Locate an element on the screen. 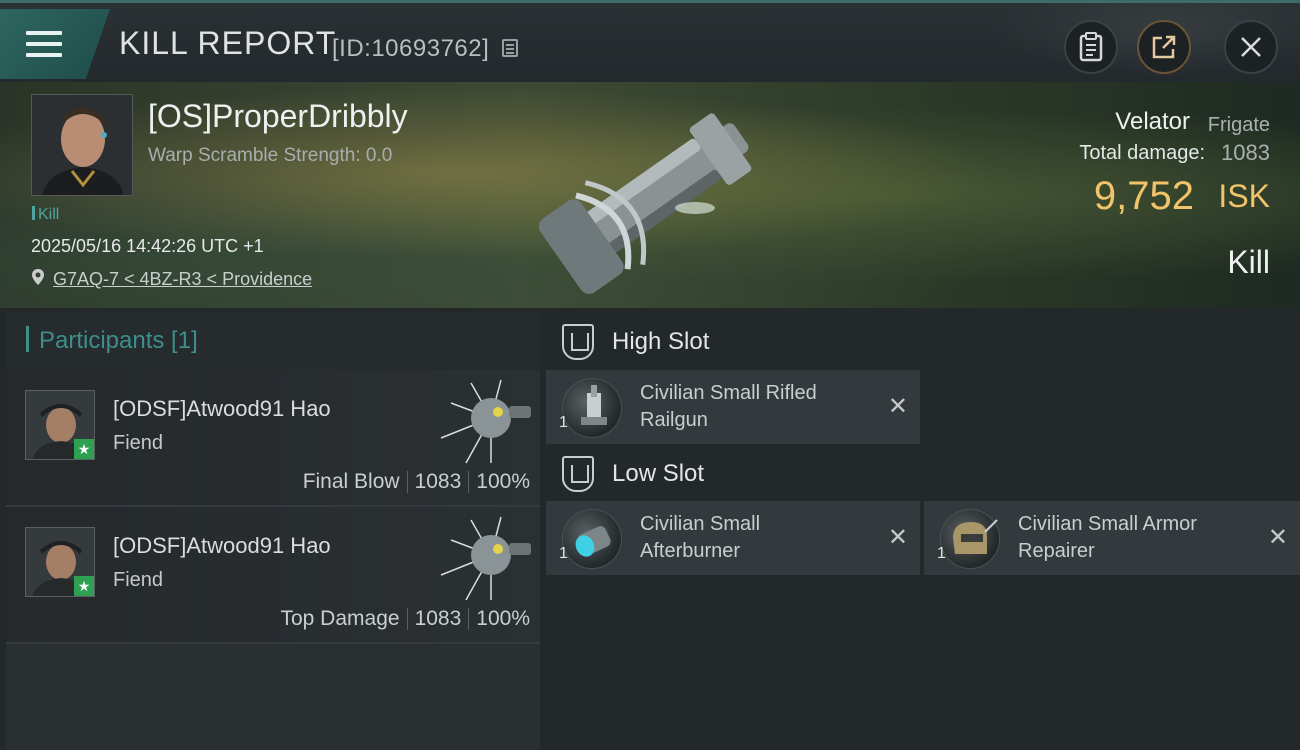  high-slot-label: High Slot is located at coordinates (661, 341).